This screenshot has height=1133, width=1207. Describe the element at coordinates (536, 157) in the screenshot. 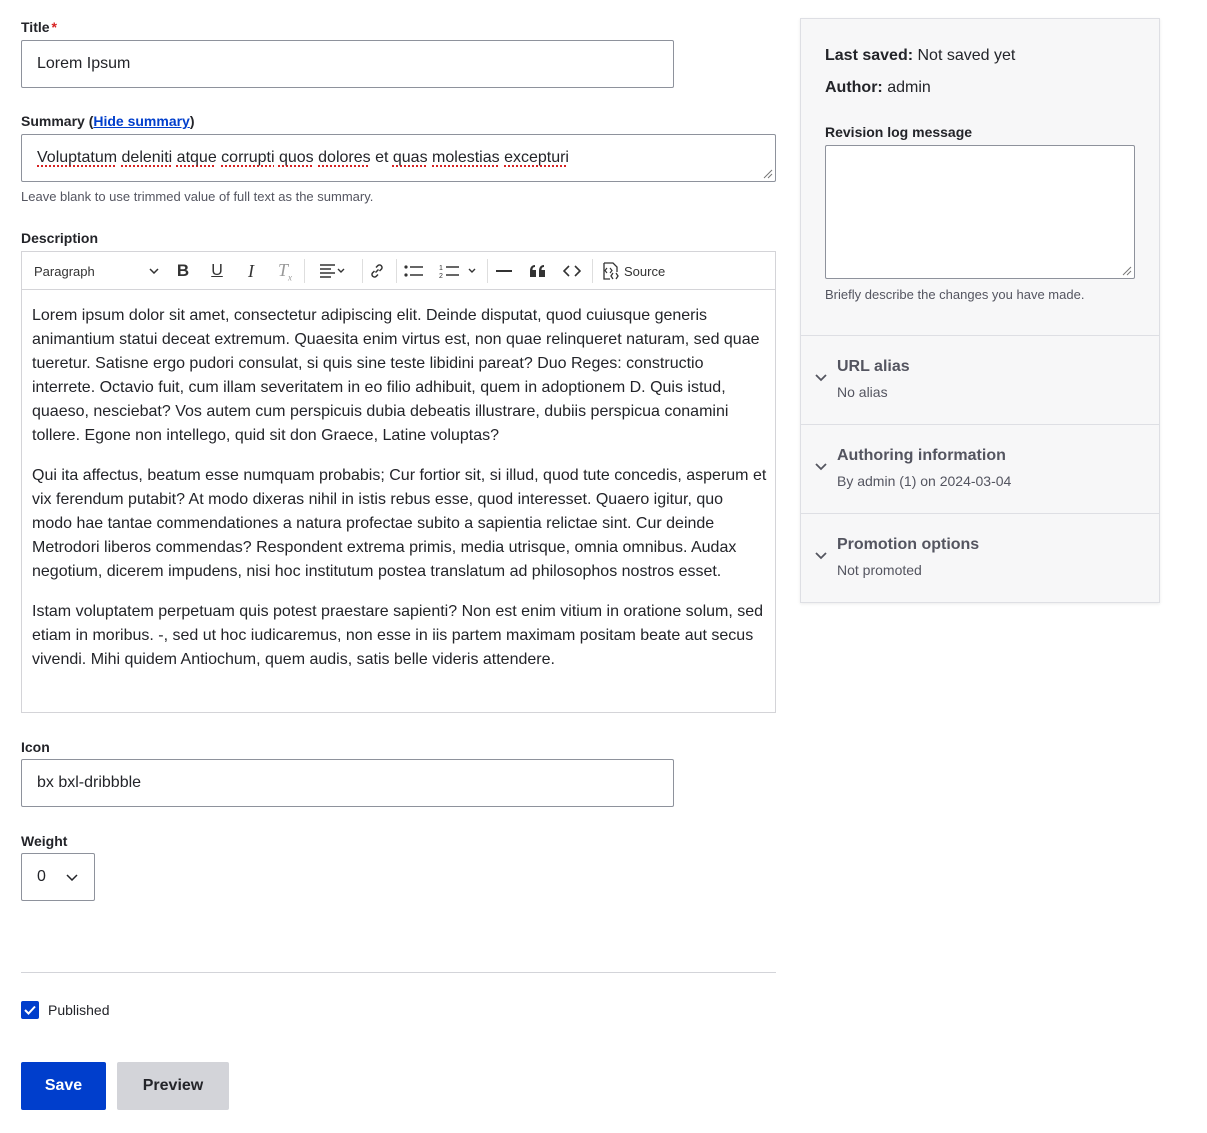

I see `summary-word: excepturi` at that location.